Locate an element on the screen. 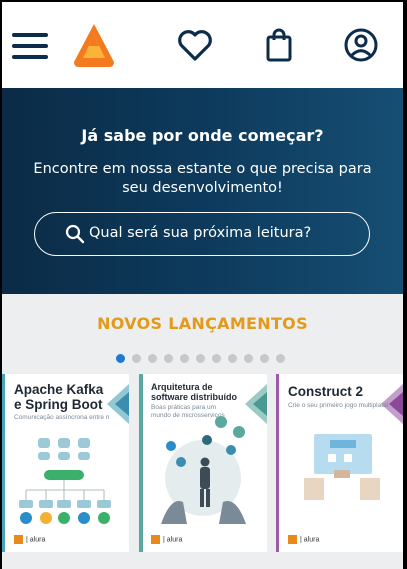  book-title-line2: e Spring Boot is located at coordinates (58, 404).